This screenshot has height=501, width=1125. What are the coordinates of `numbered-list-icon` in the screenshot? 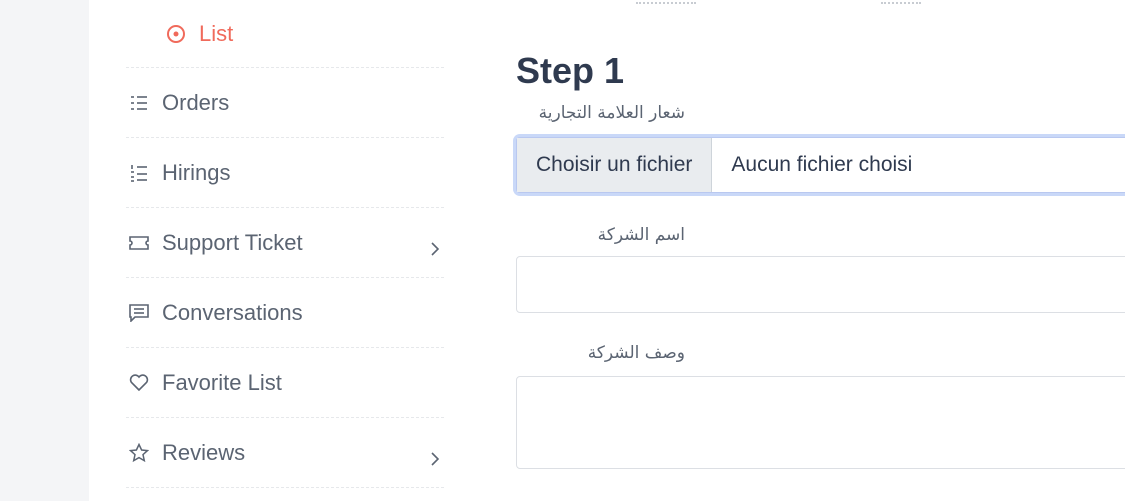 It's located at (139, 173).